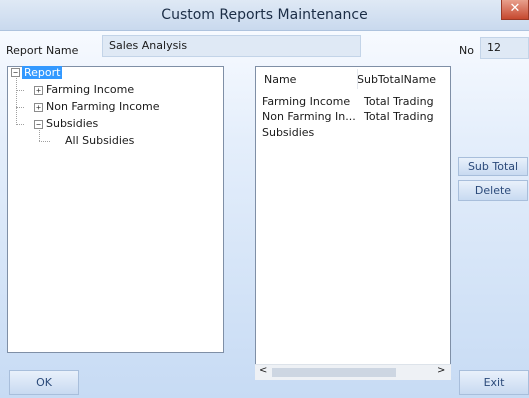 The height and width of the screenshot is (398, 529). What do you see at coordinates (103, 107) in the screenshot?
I see `tree-item-non-farming-income: Non Farming Income` at bounding box center [103, 107].